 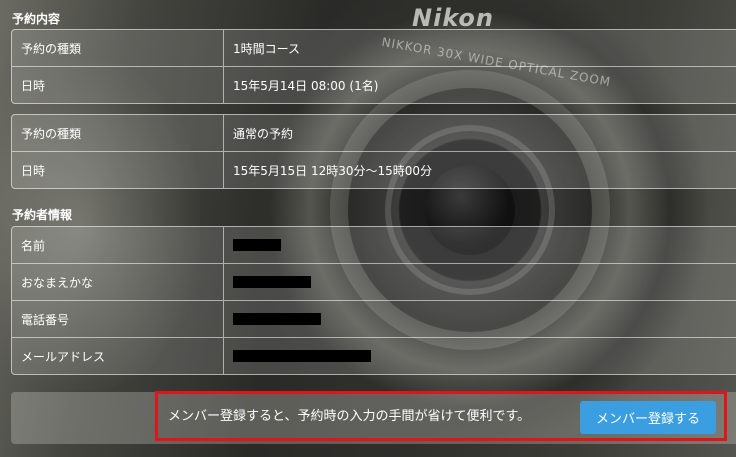 What do you see at coordinates (263, 133) in the screenshot?
I see `booking-type-value: 通常の予約` at bounding box center [263, 133].